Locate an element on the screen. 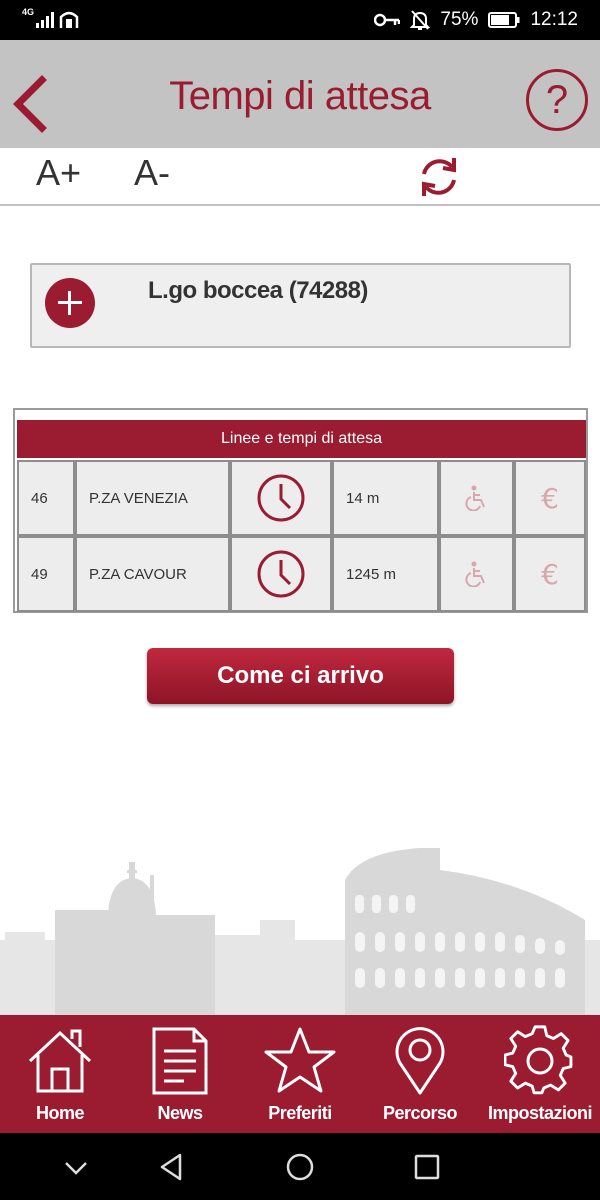  nav-route: Percorso is located at coordinates (420, 1074).